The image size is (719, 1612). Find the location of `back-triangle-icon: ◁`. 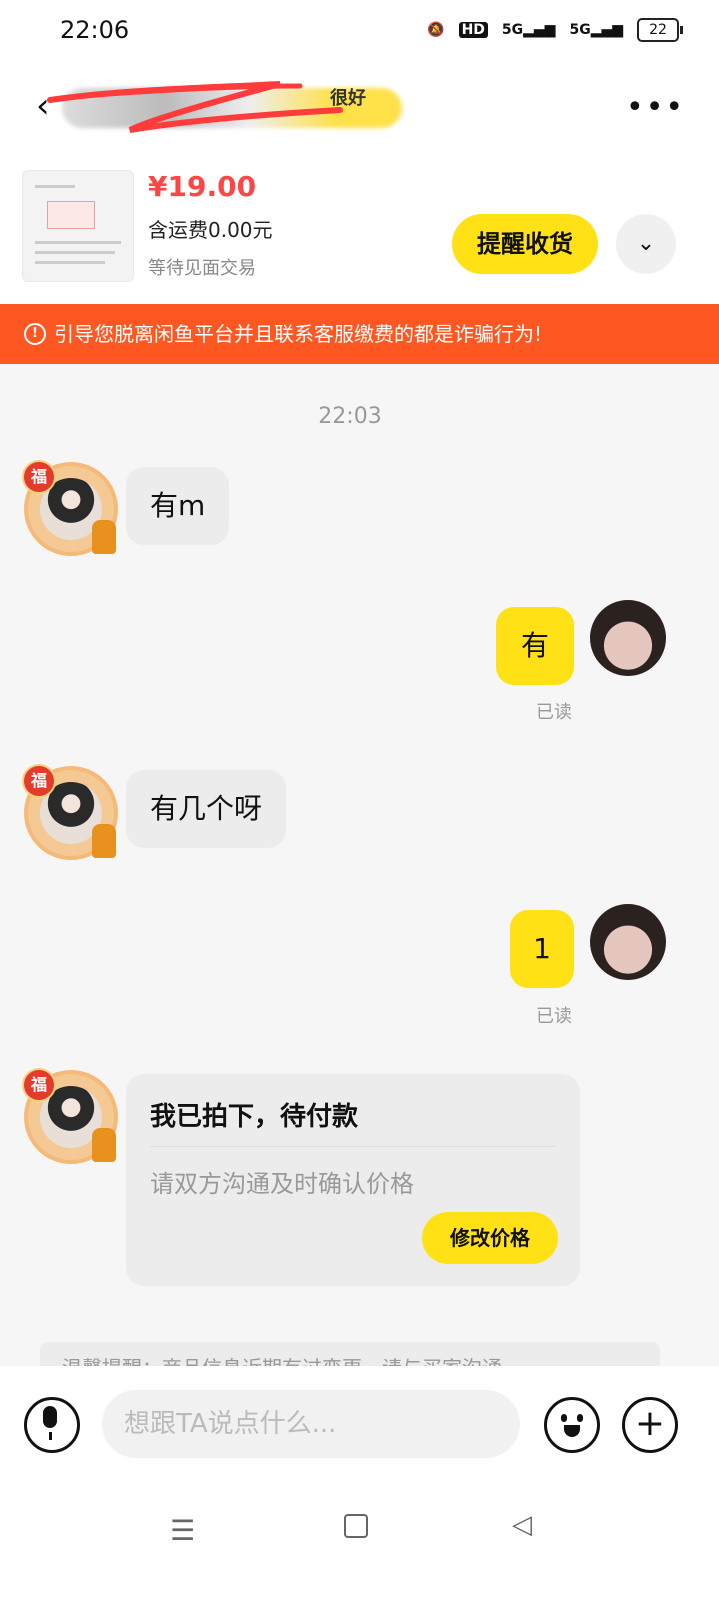

back-triangle-icon: ◁ is located at coordinates (522, 1525).